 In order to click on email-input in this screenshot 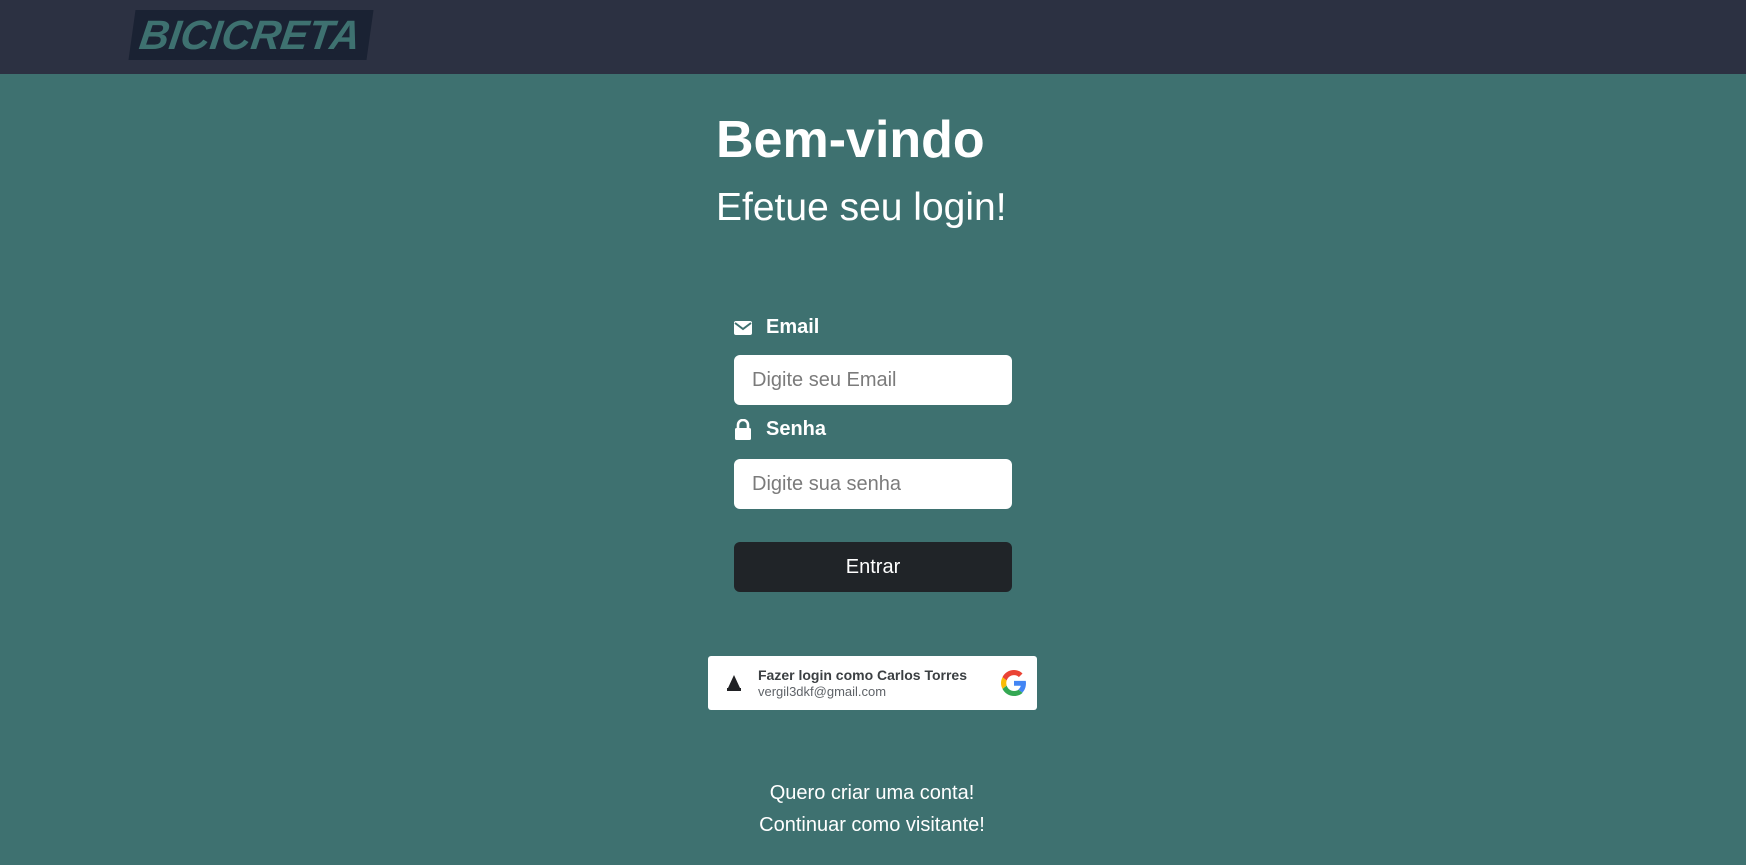, I will do `click(873, 380)`.